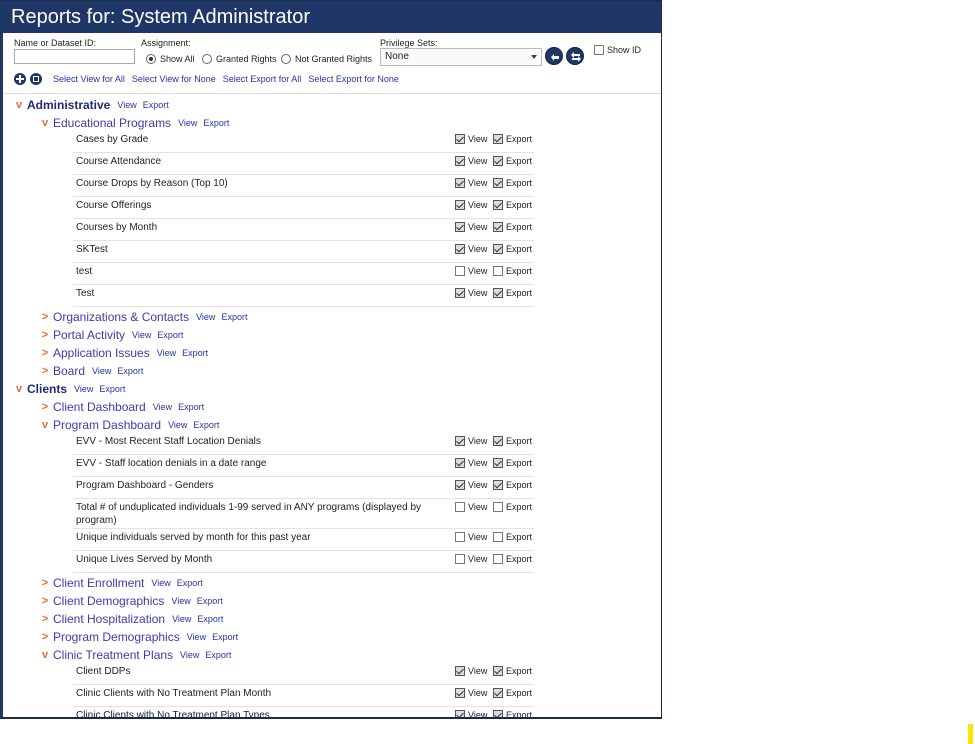 The image size is (975, 744). What do you see at coordinates (617, 50) in the screenshot?
I see `show-id-toggle: Show ID` at bounding box center [617, 50].